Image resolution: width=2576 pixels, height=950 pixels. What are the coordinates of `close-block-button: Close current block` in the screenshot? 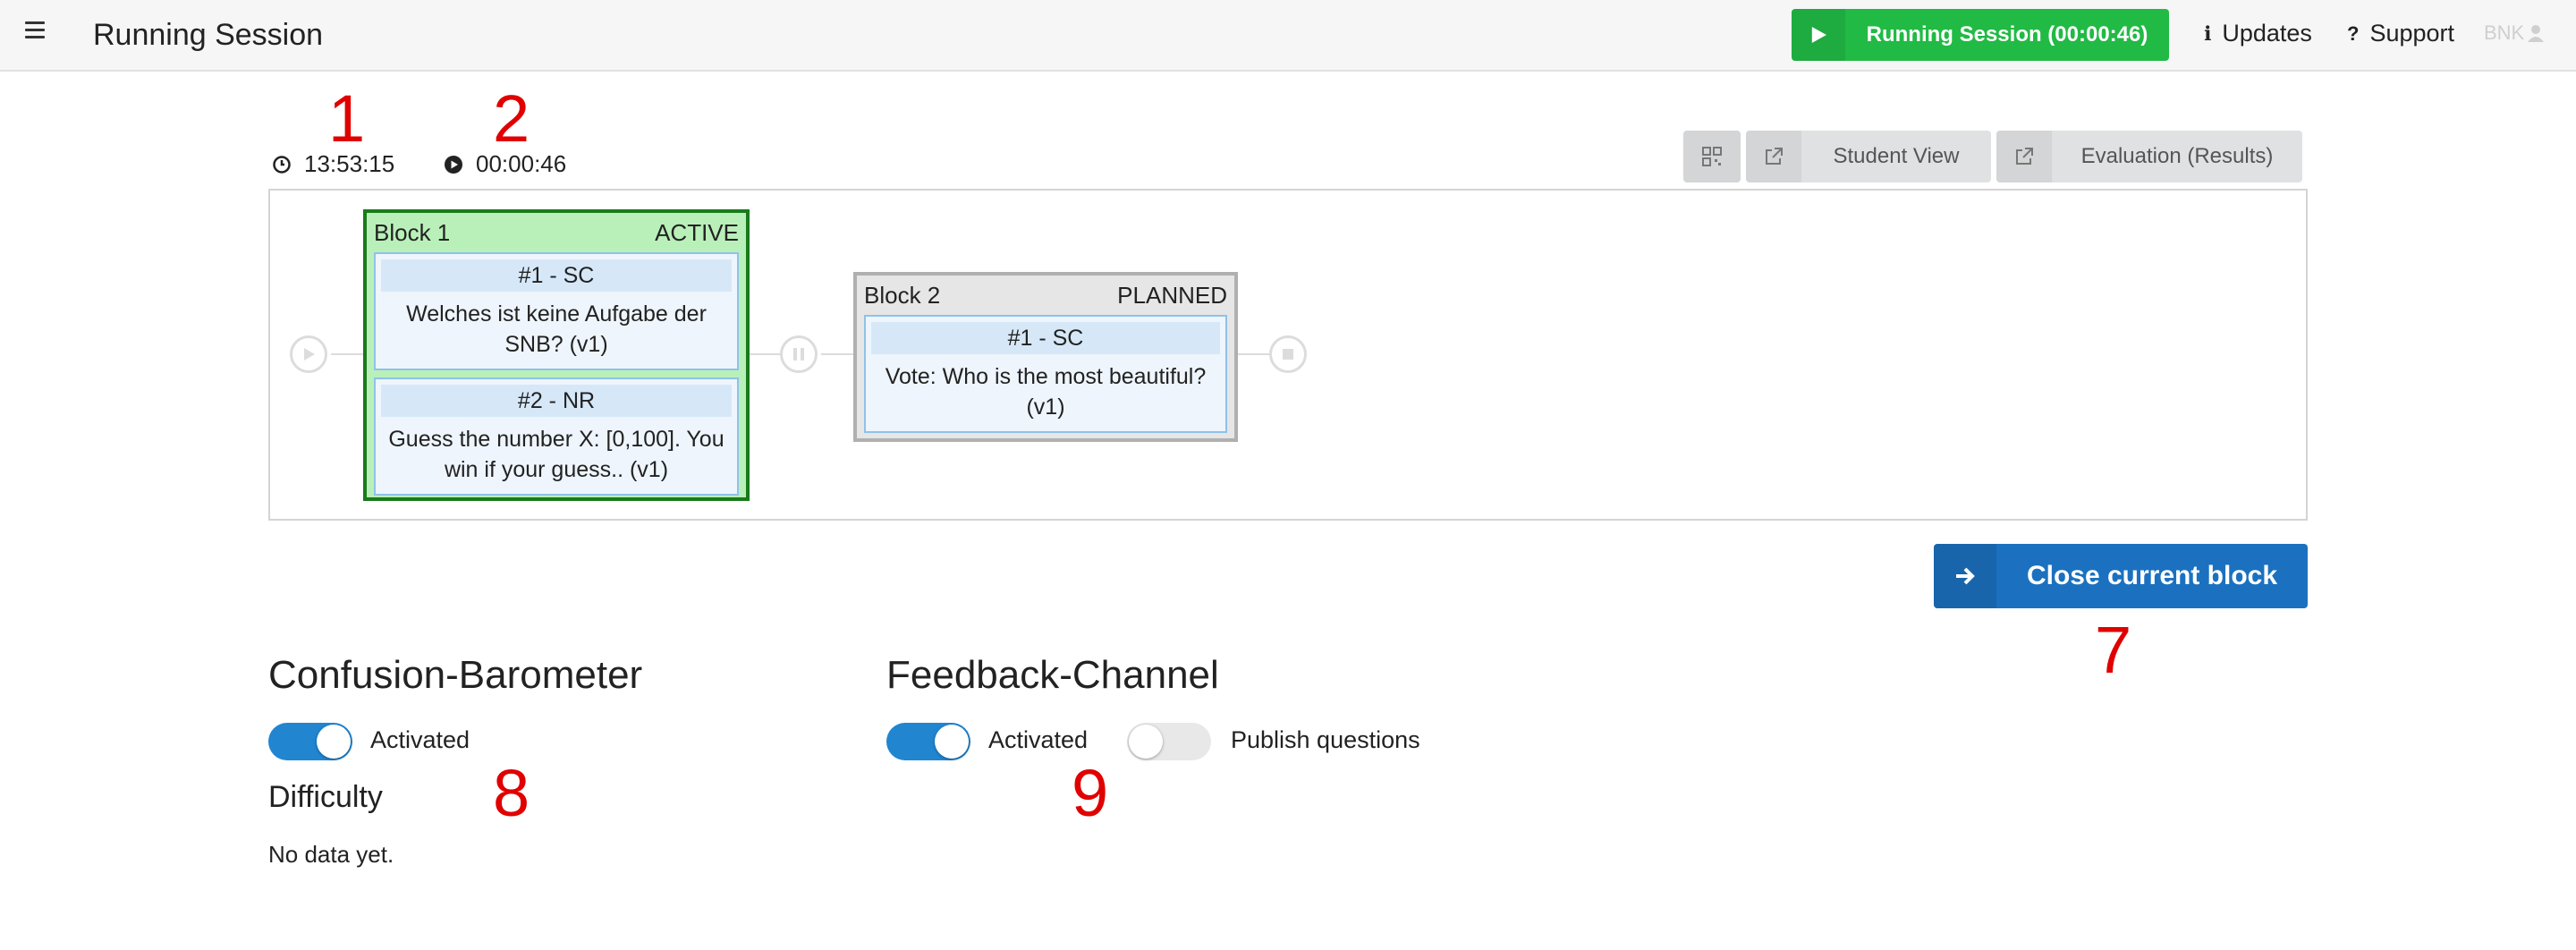 It's located at (2121, 576).